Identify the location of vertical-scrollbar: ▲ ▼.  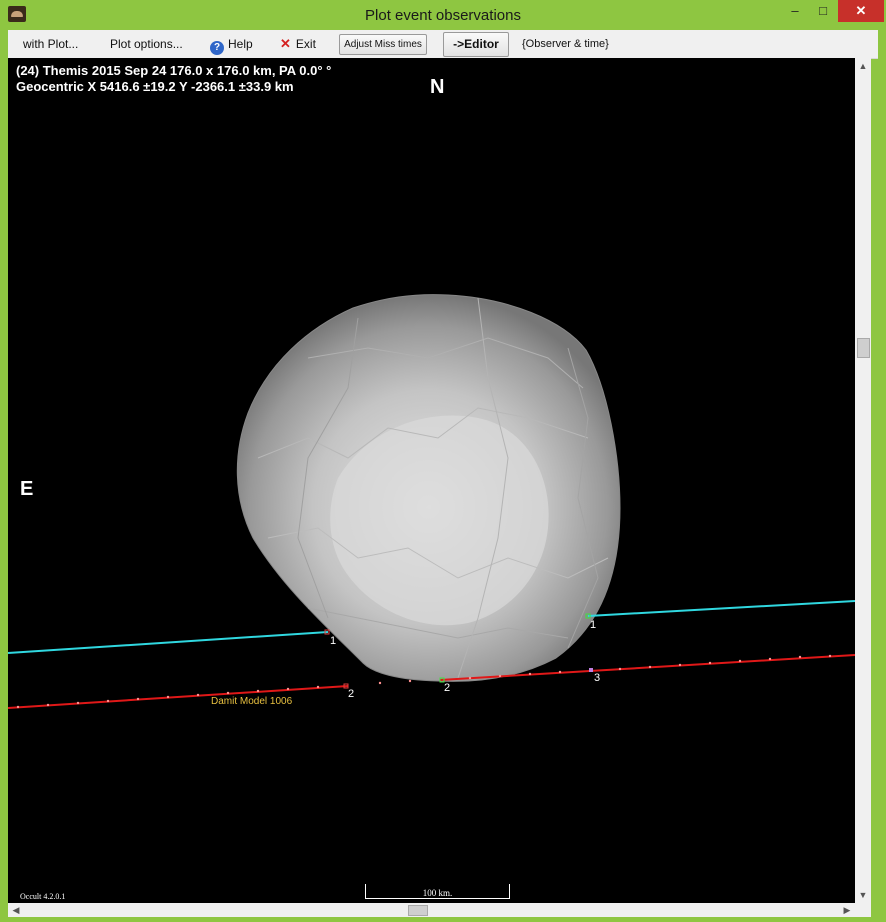
(863, 480).